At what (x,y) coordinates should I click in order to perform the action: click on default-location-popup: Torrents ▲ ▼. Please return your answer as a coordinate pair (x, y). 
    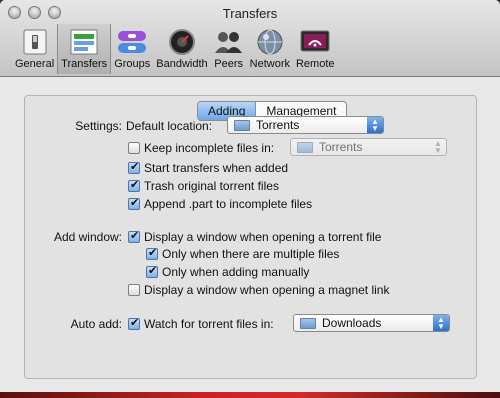
    Looking at the image, I should click on (305, 125).